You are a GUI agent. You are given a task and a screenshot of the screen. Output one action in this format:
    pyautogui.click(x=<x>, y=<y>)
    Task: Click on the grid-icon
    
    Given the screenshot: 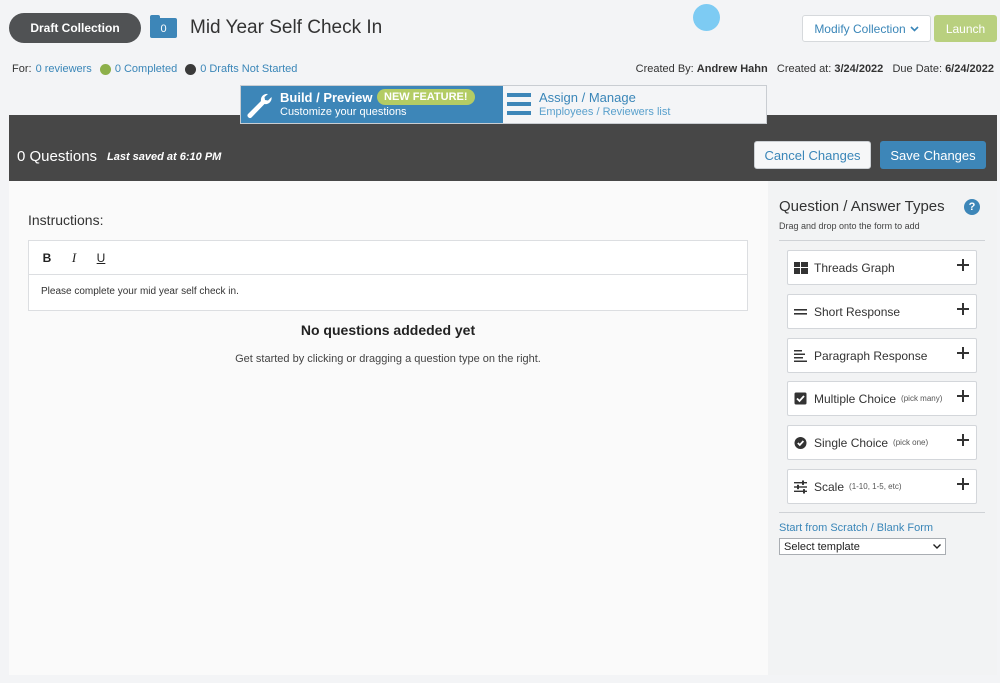 What is the action you would take?
    pyautogui.click(x=801, y=267)
    